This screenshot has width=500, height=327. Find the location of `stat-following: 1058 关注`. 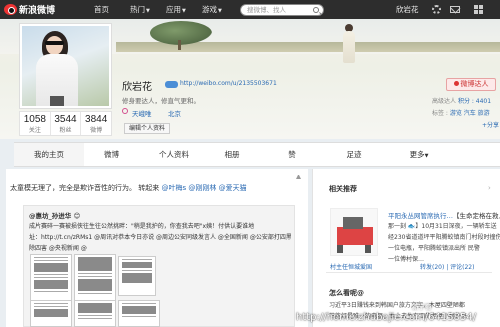

stat-following: 1058 关注 is located at coordinates (35, 123).